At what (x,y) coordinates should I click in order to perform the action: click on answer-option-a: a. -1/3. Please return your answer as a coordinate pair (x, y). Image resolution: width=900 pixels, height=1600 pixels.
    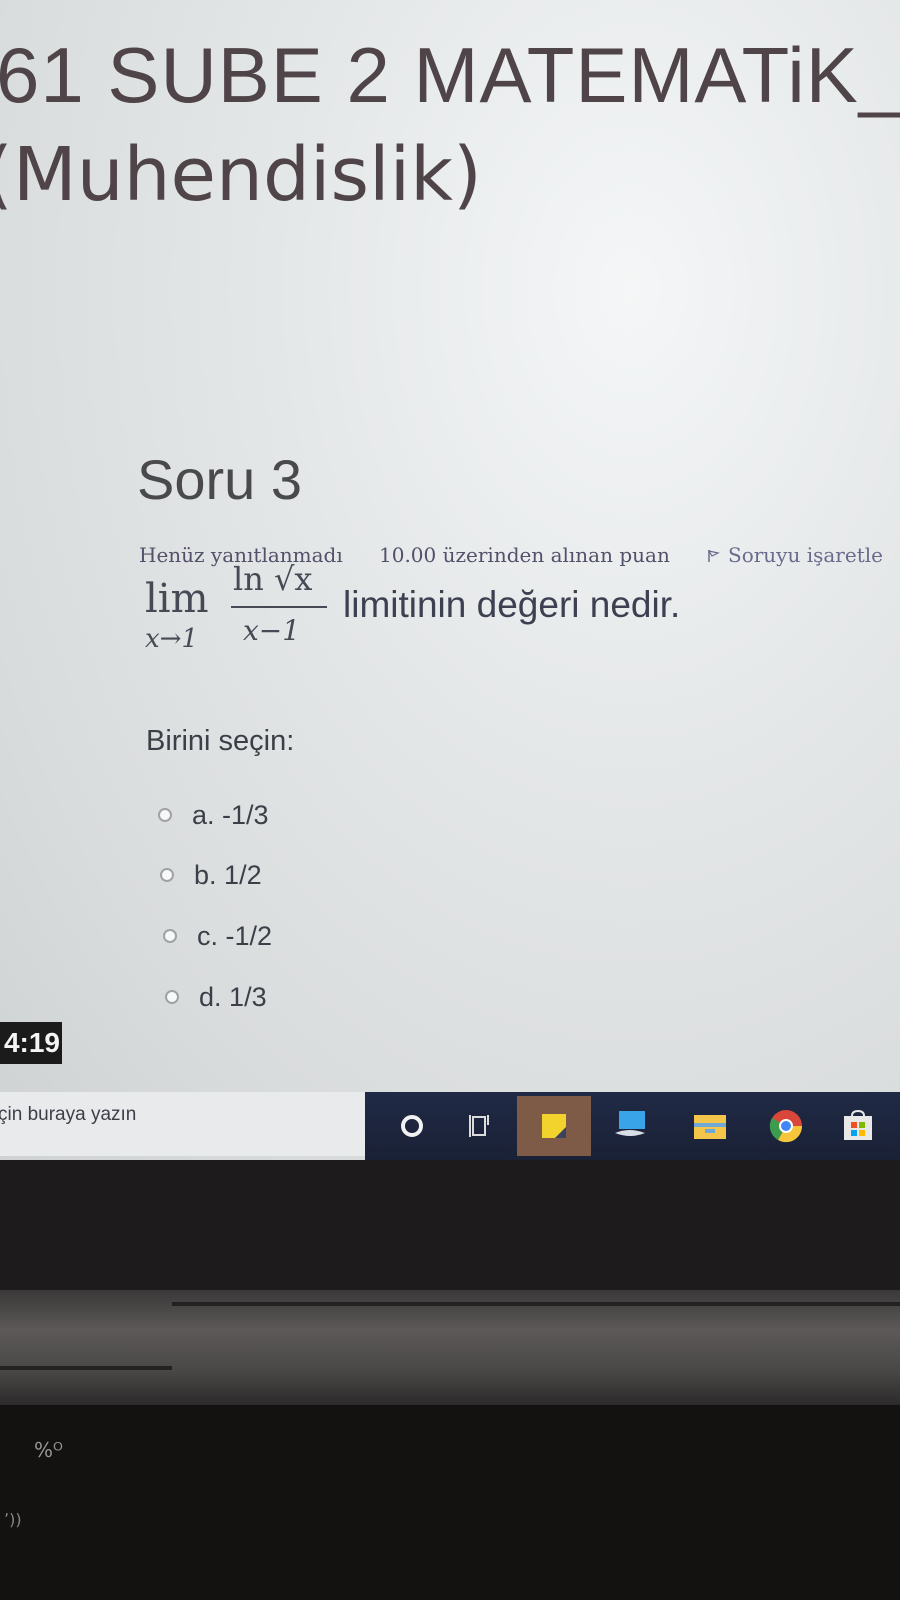
    Looking at the image, I should click on (213, 815).